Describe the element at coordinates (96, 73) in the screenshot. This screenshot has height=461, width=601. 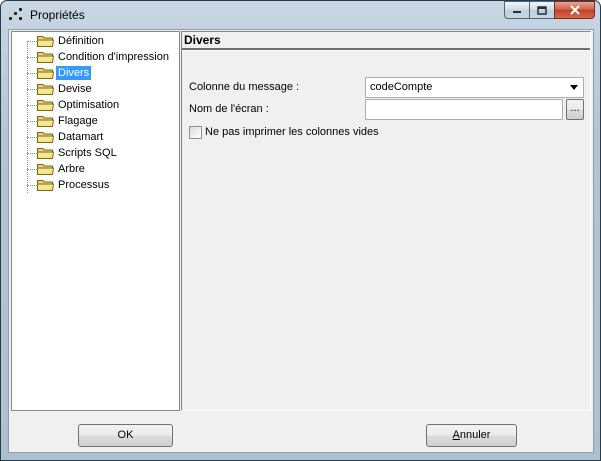
I see `tree-item: Divers` at that location.